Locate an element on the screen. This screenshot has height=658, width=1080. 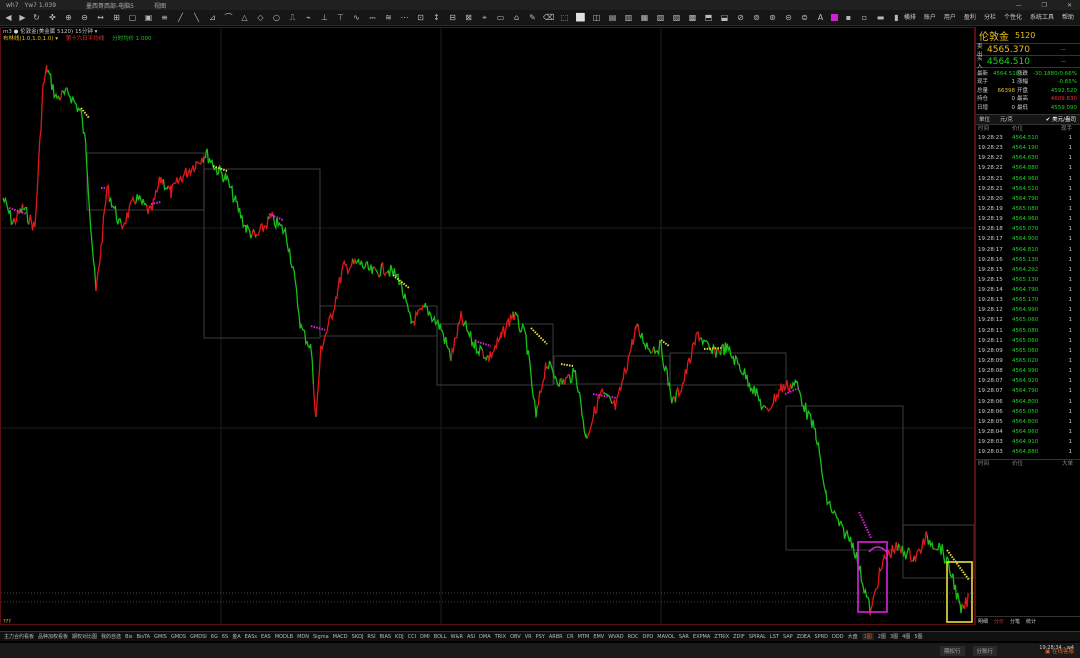
toolbar-tool-icon: ⬚ is located at coordinates (564, 17).